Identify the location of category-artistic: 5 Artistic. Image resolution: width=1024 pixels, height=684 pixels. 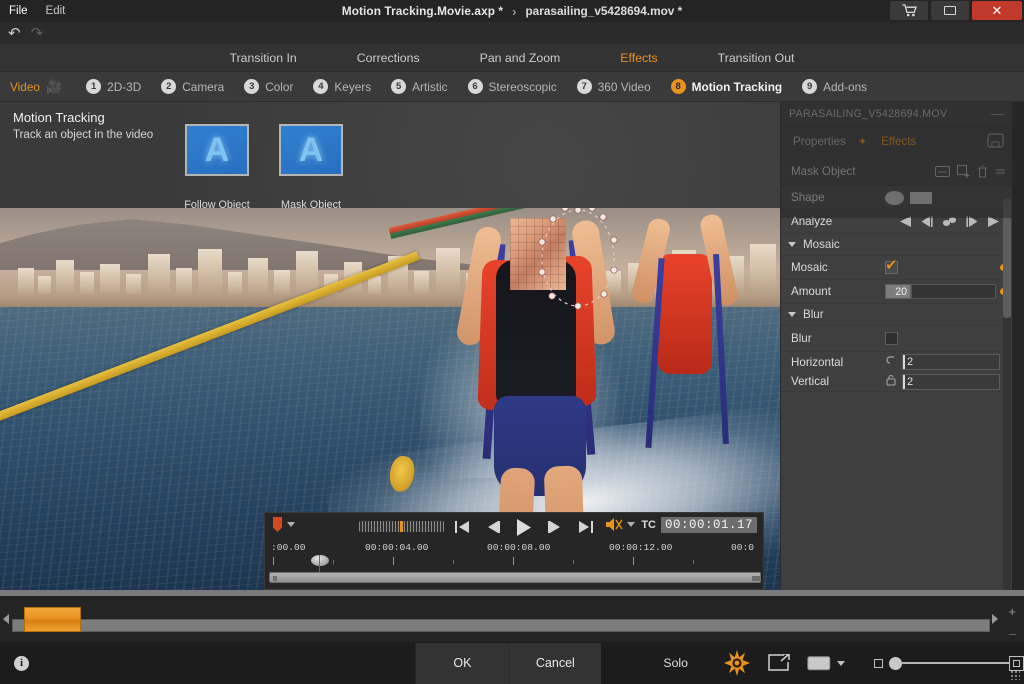
(429, 86).